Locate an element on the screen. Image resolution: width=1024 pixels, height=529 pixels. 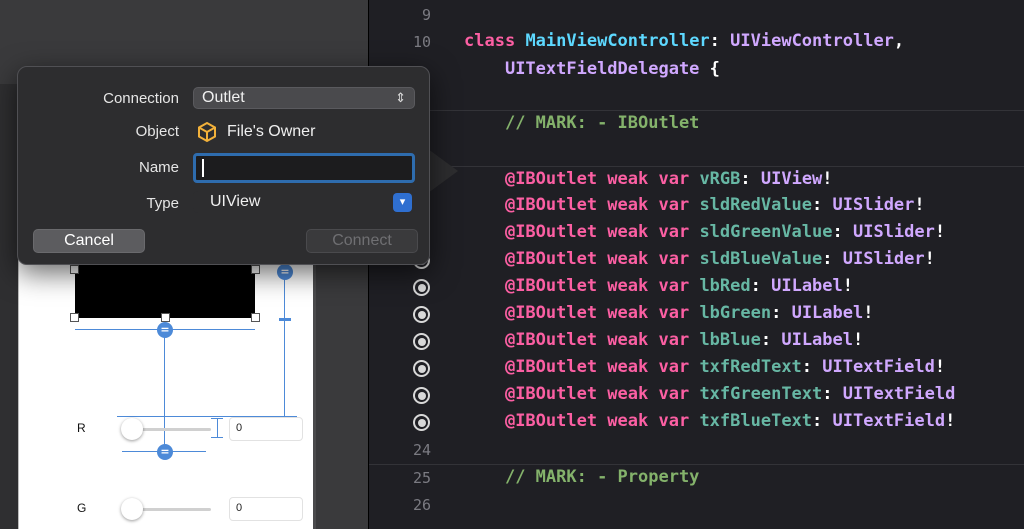
connection-select: Outlet ⇕ is located at coordinates (304, 98).